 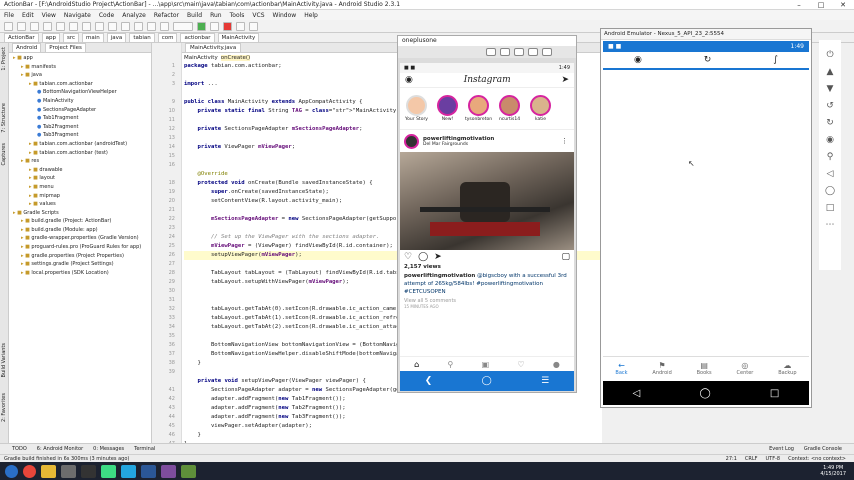 What do you see at coordinates (661, 368) in the screenshot?
I see `bottom-nav-item-android: ⚑ Android` at bounding box center [661, 368].